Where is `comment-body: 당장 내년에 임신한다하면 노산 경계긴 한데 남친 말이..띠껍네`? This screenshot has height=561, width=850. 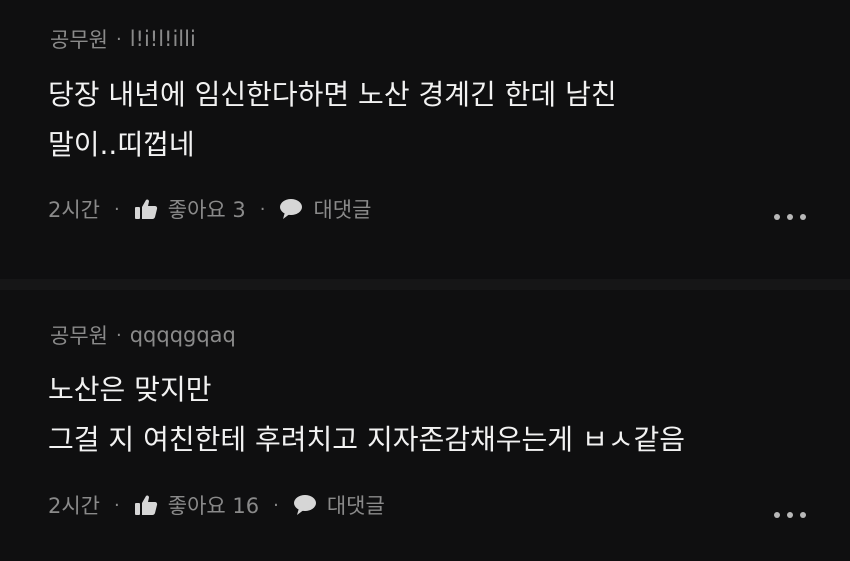
comment-body: 당장 내년에 임신한다하면 노산 경계긴 한데 남친 말이..띠껍네 is located at coordinates (332, 120).